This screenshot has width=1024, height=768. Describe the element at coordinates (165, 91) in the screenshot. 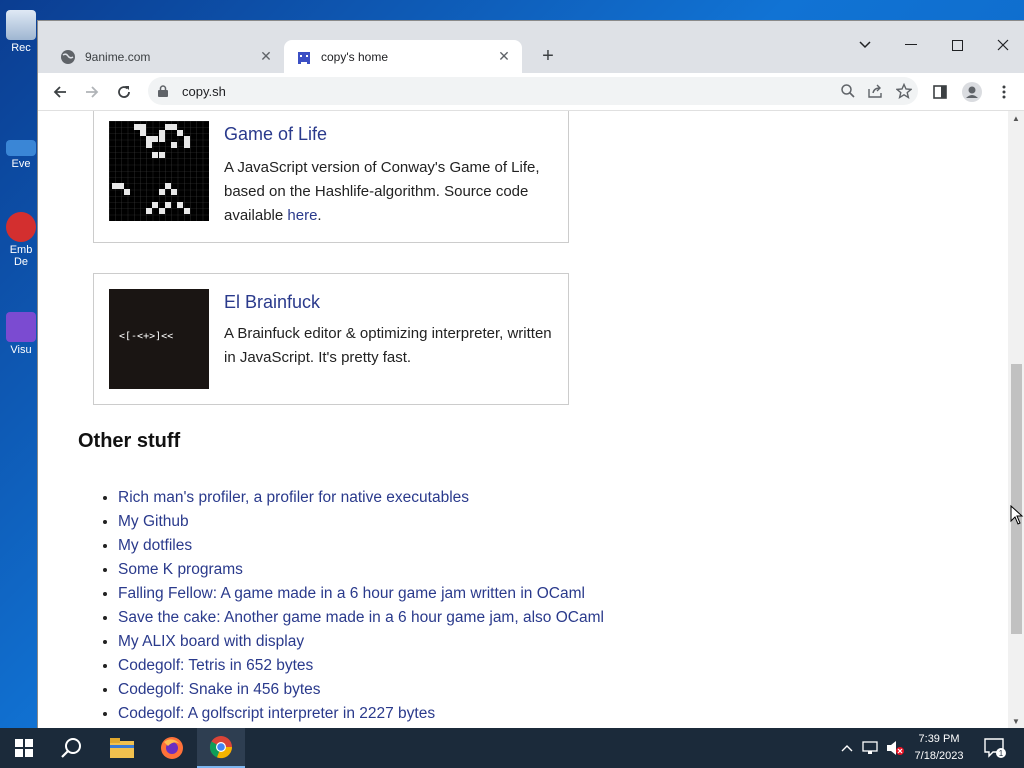

I see `lock-icon` at that location.